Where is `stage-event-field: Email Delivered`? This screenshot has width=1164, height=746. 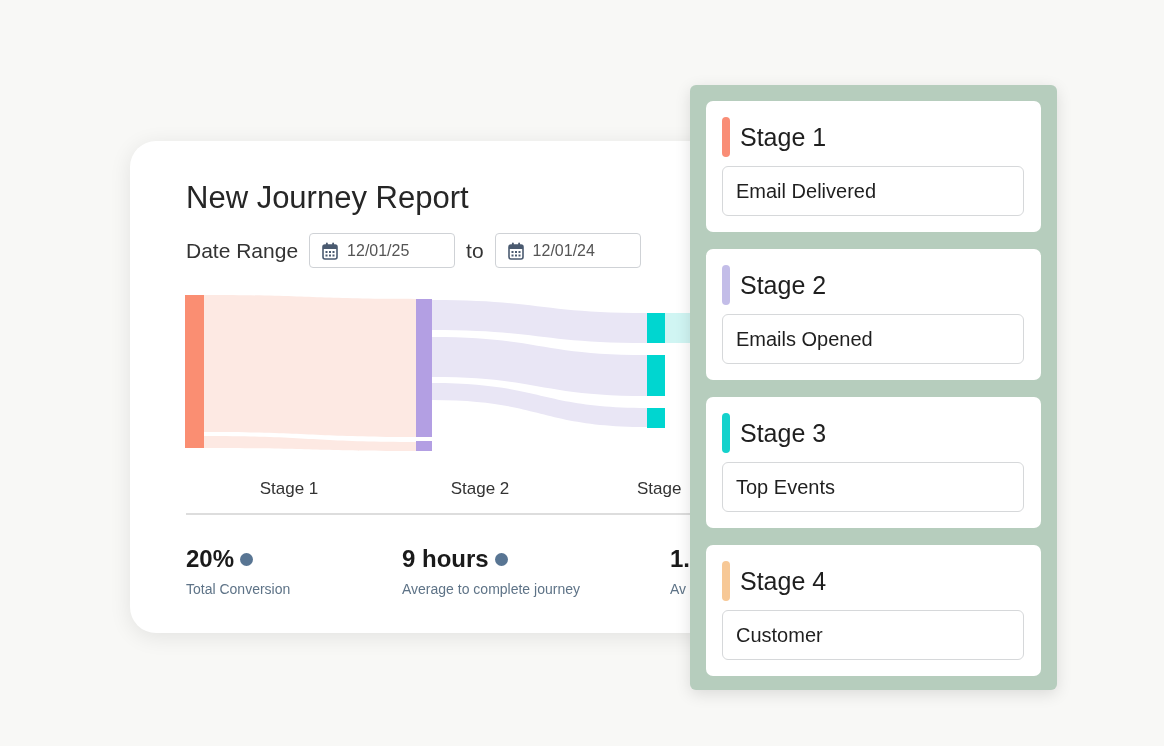 stage-event-field: Email Delivered is located at coordinates (873, 191).